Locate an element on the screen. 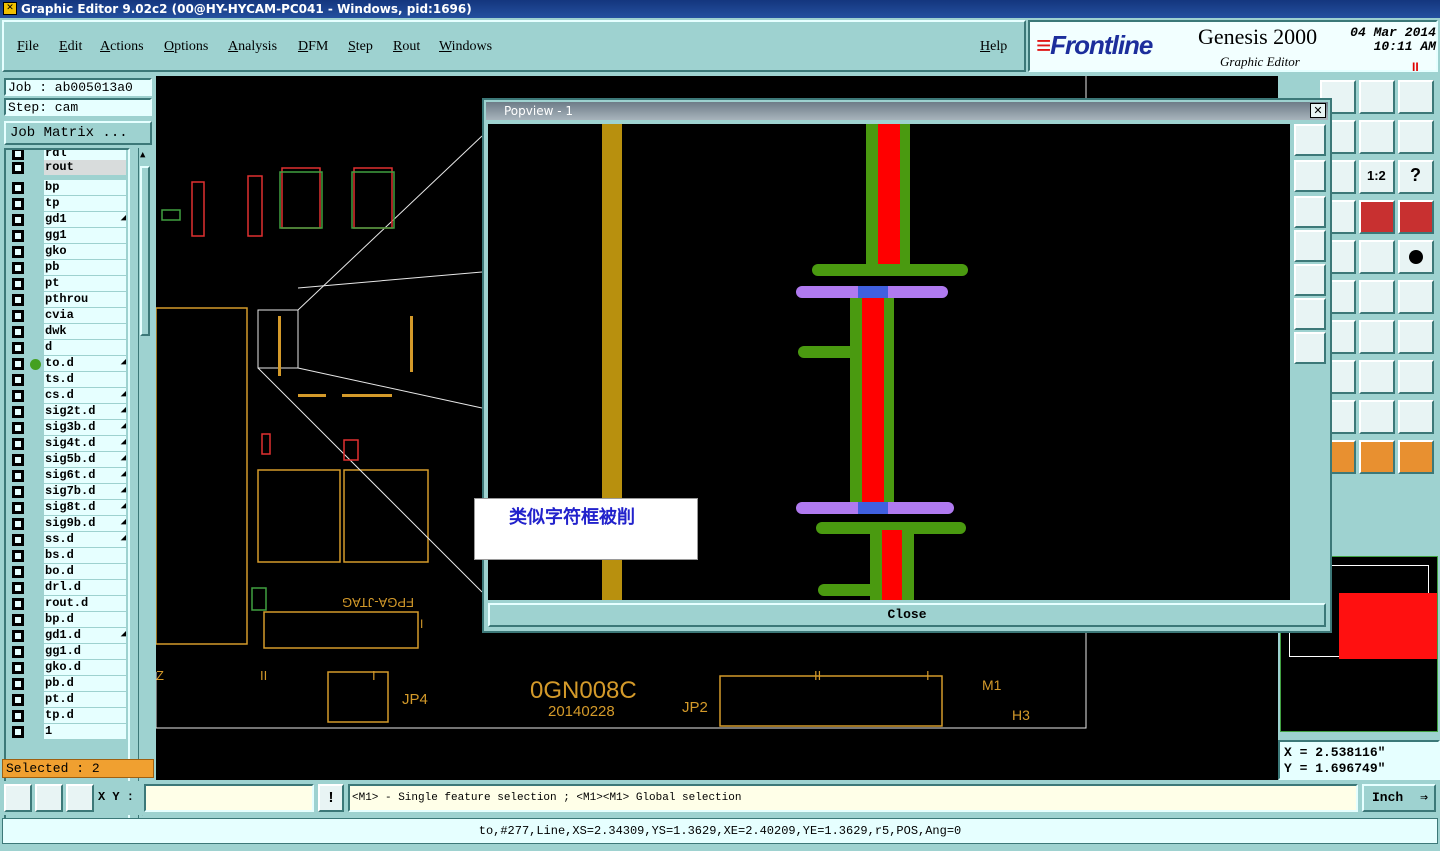 Image resolution: width=1440 pixels, height=851 pixels. layer-name: gko.d is located at coordinates (85, 667).